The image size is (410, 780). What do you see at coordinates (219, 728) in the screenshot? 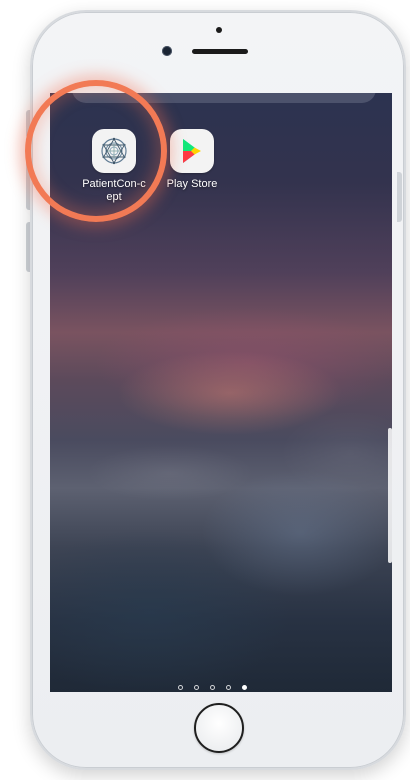
I see `home-button` at bounding box center [219, 728].